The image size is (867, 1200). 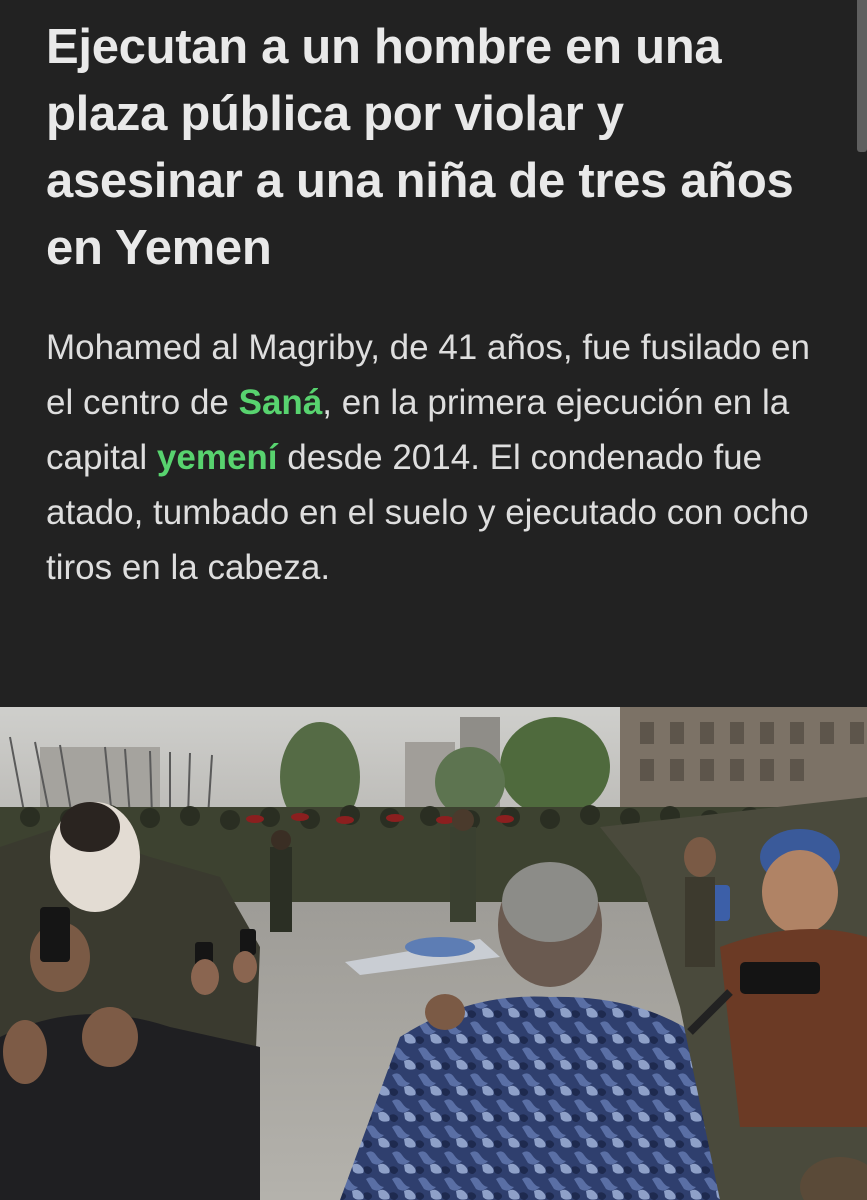 What do you see at coordinates (217, 457) in the screenshot?
I see `link-yemeni: yemení` at bounding box center [217, 457].